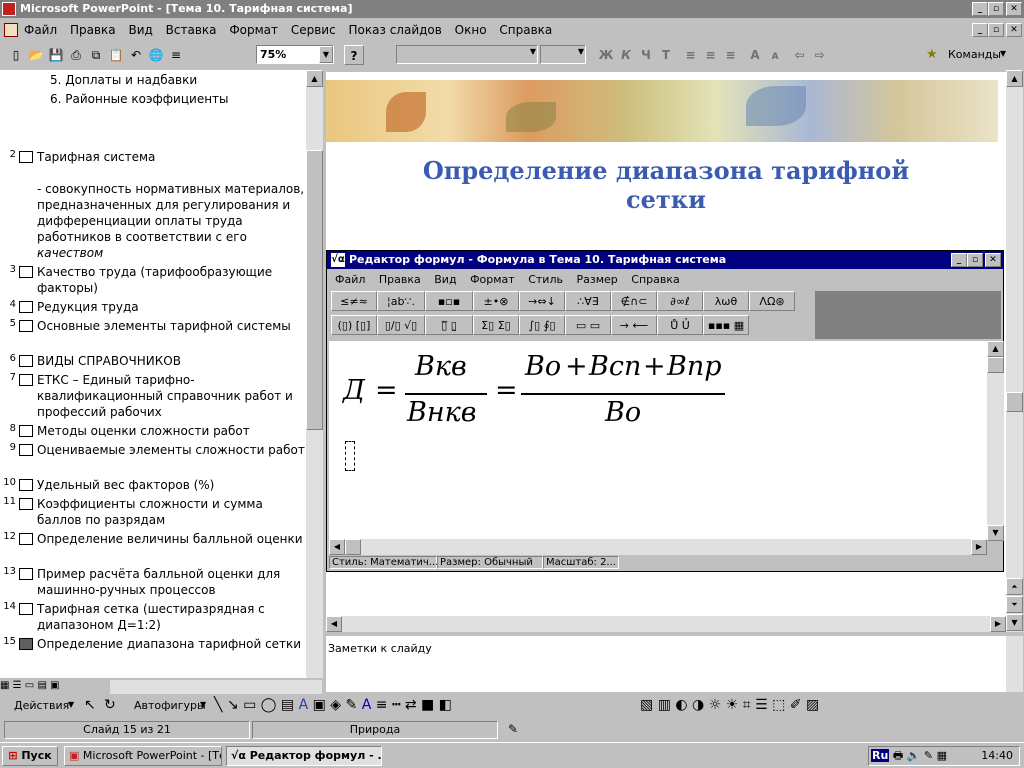 This screenshot has height=768, width=1024. What do you see at coordinates (17, 685) in the screenshot?
I see `outline-view-icon: ☰` at bounding box center [17, 685].